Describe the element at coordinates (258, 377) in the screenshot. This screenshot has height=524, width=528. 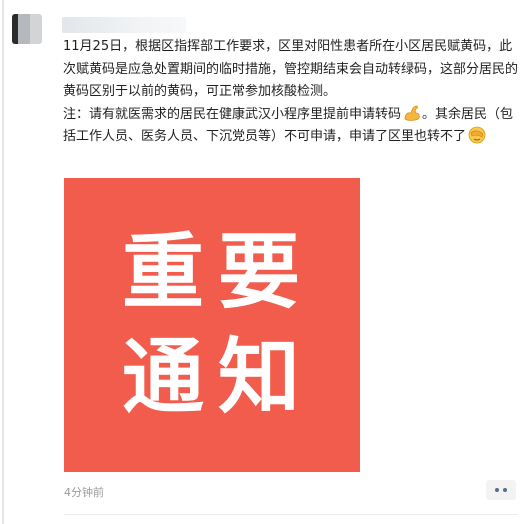
I see `notice-char-4: 知` at that location.